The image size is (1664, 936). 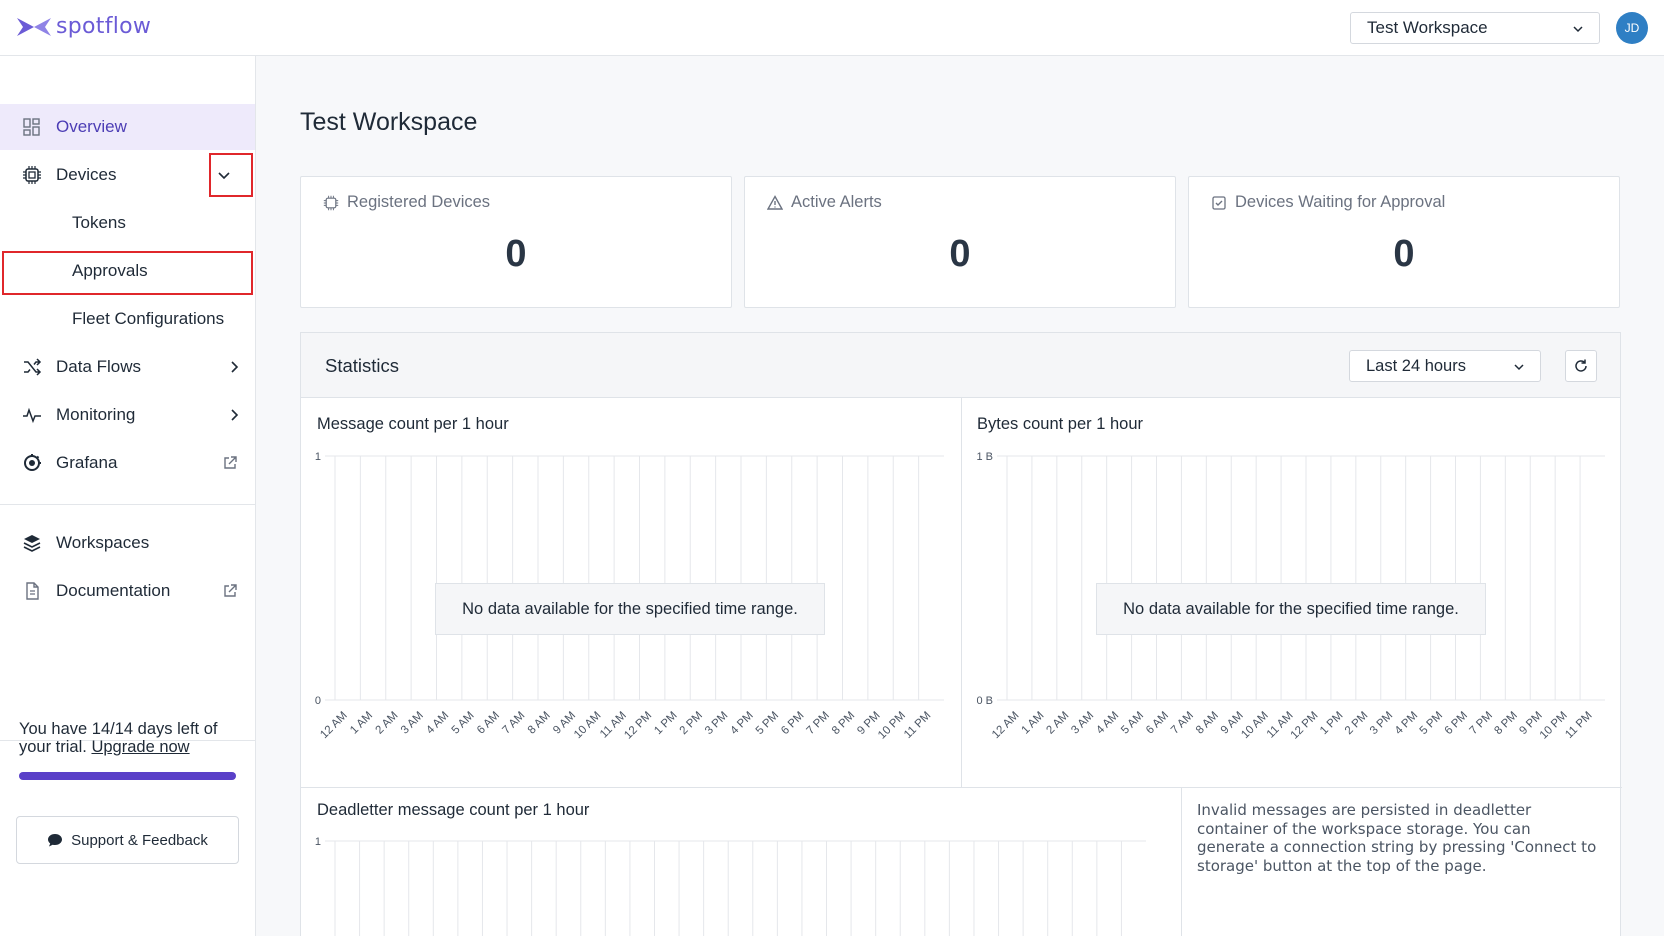 What do you see at coordinates (127, 223) in the screenshot?
I see `sidebar-item-tokens: Tokens` at bounding box center [127, 223].